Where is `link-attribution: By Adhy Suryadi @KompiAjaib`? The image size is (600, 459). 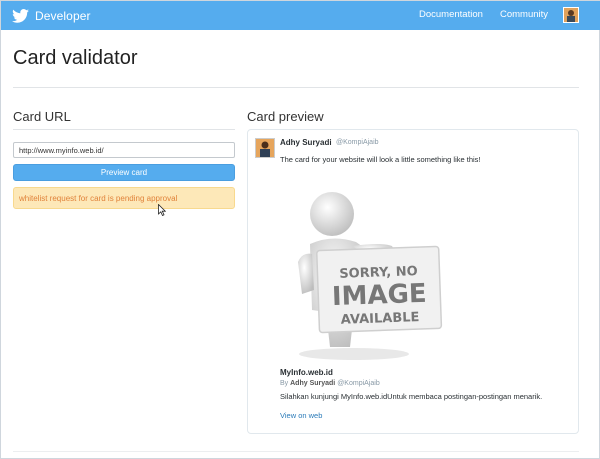
link-attribution: By Adhy Suryadi @KompiAjaib is located at coordinates (330, 383).